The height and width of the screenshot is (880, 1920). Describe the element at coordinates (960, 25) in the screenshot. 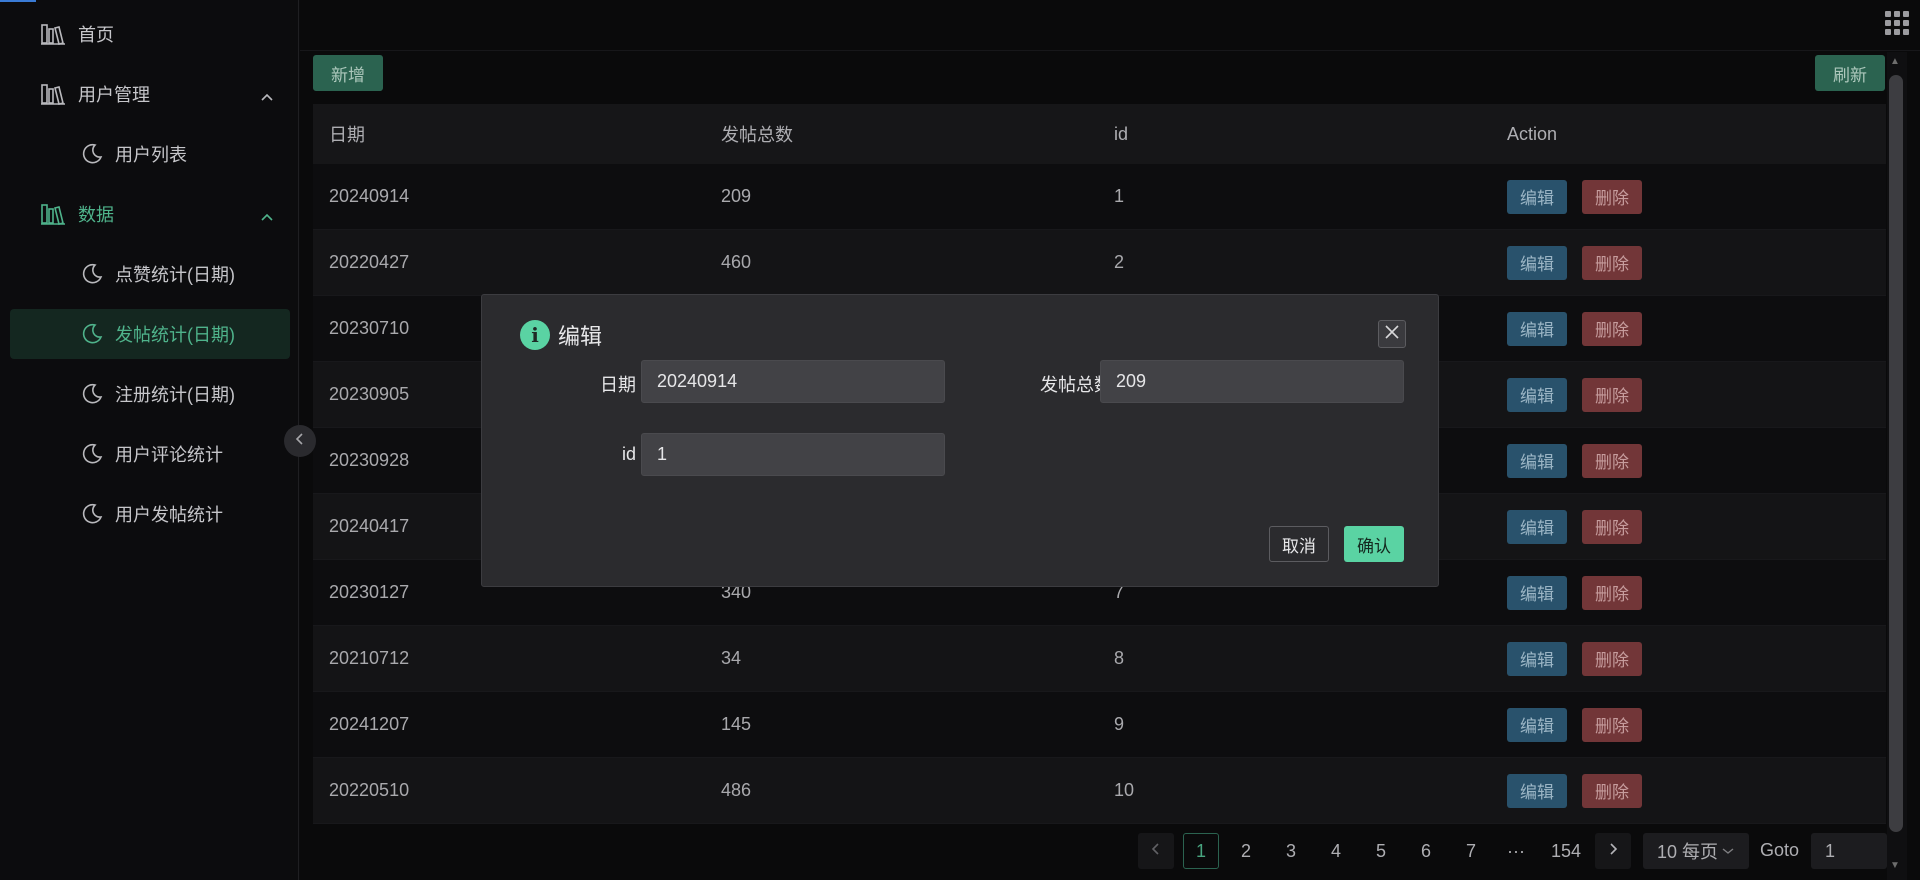

I see `top-bar` at that location.